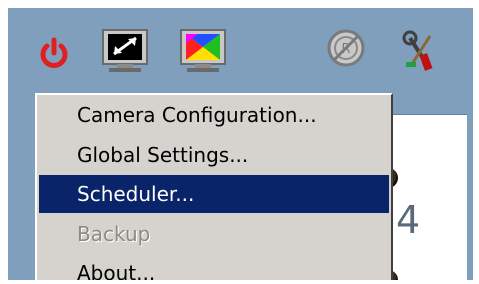 The image size is (479, 284). What do you see at coordinates (125, 51) in the screenshot?
I see `monitor-monochrome-icon` at bounding box center [125, 51].